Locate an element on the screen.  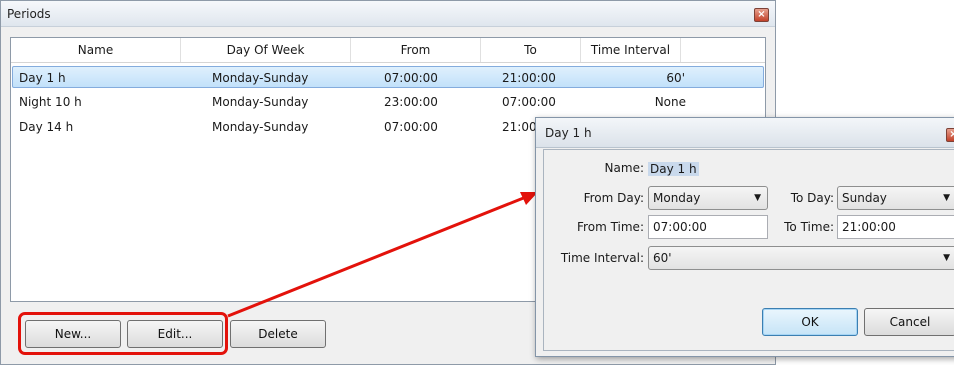
column-header-to: To is located at coordinates (531, 50).